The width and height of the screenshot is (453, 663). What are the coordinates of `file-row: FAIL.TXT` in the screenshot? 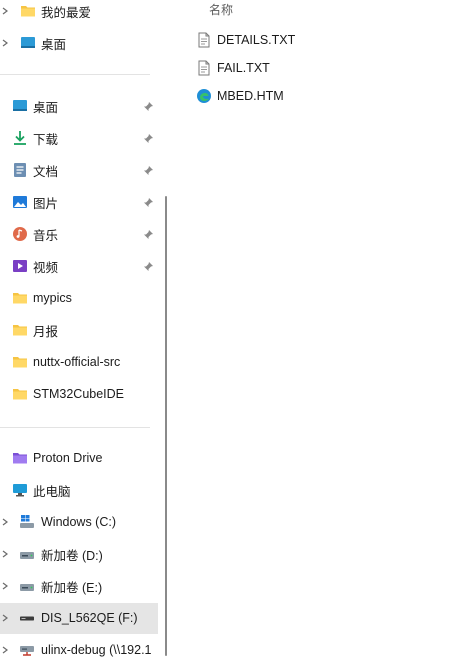 It's located at (233, 68).